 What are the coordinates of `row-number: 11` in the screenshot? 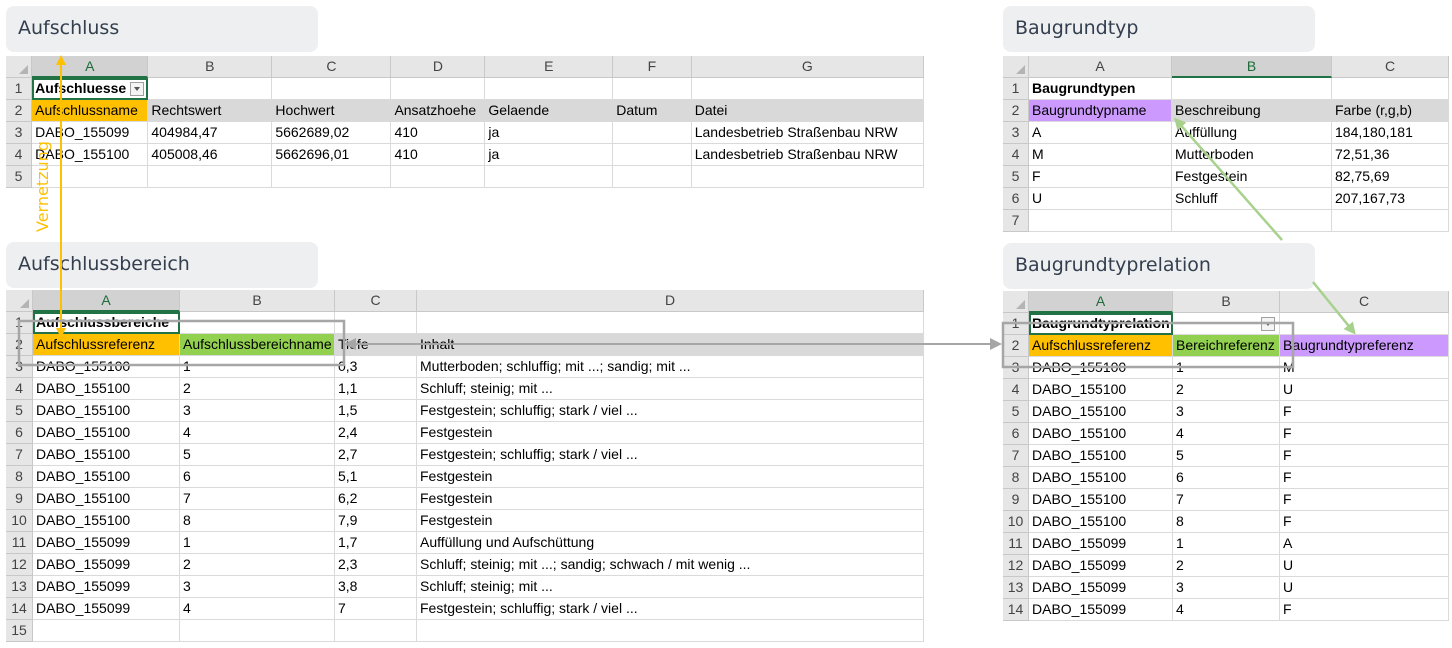 It's located at (19, 543).